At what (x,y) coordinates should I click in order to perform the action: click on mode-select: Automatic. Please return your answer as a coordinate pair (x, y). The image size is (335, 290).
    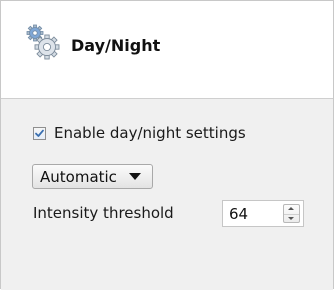
    Looking at the image, I should click on (92, 176).